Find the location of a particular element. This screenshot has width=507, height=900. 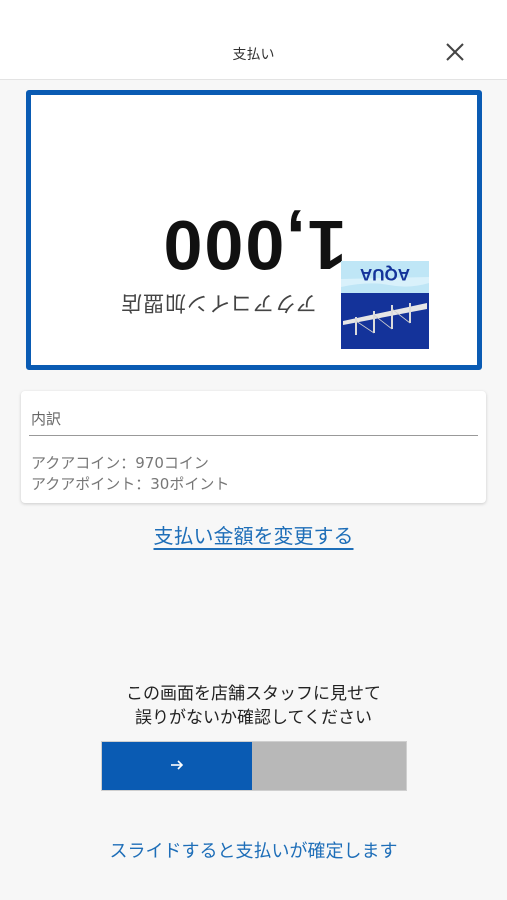

instruction-line-1: この画面を店舗スタッフに見せて is located at coordinates (253, 694).